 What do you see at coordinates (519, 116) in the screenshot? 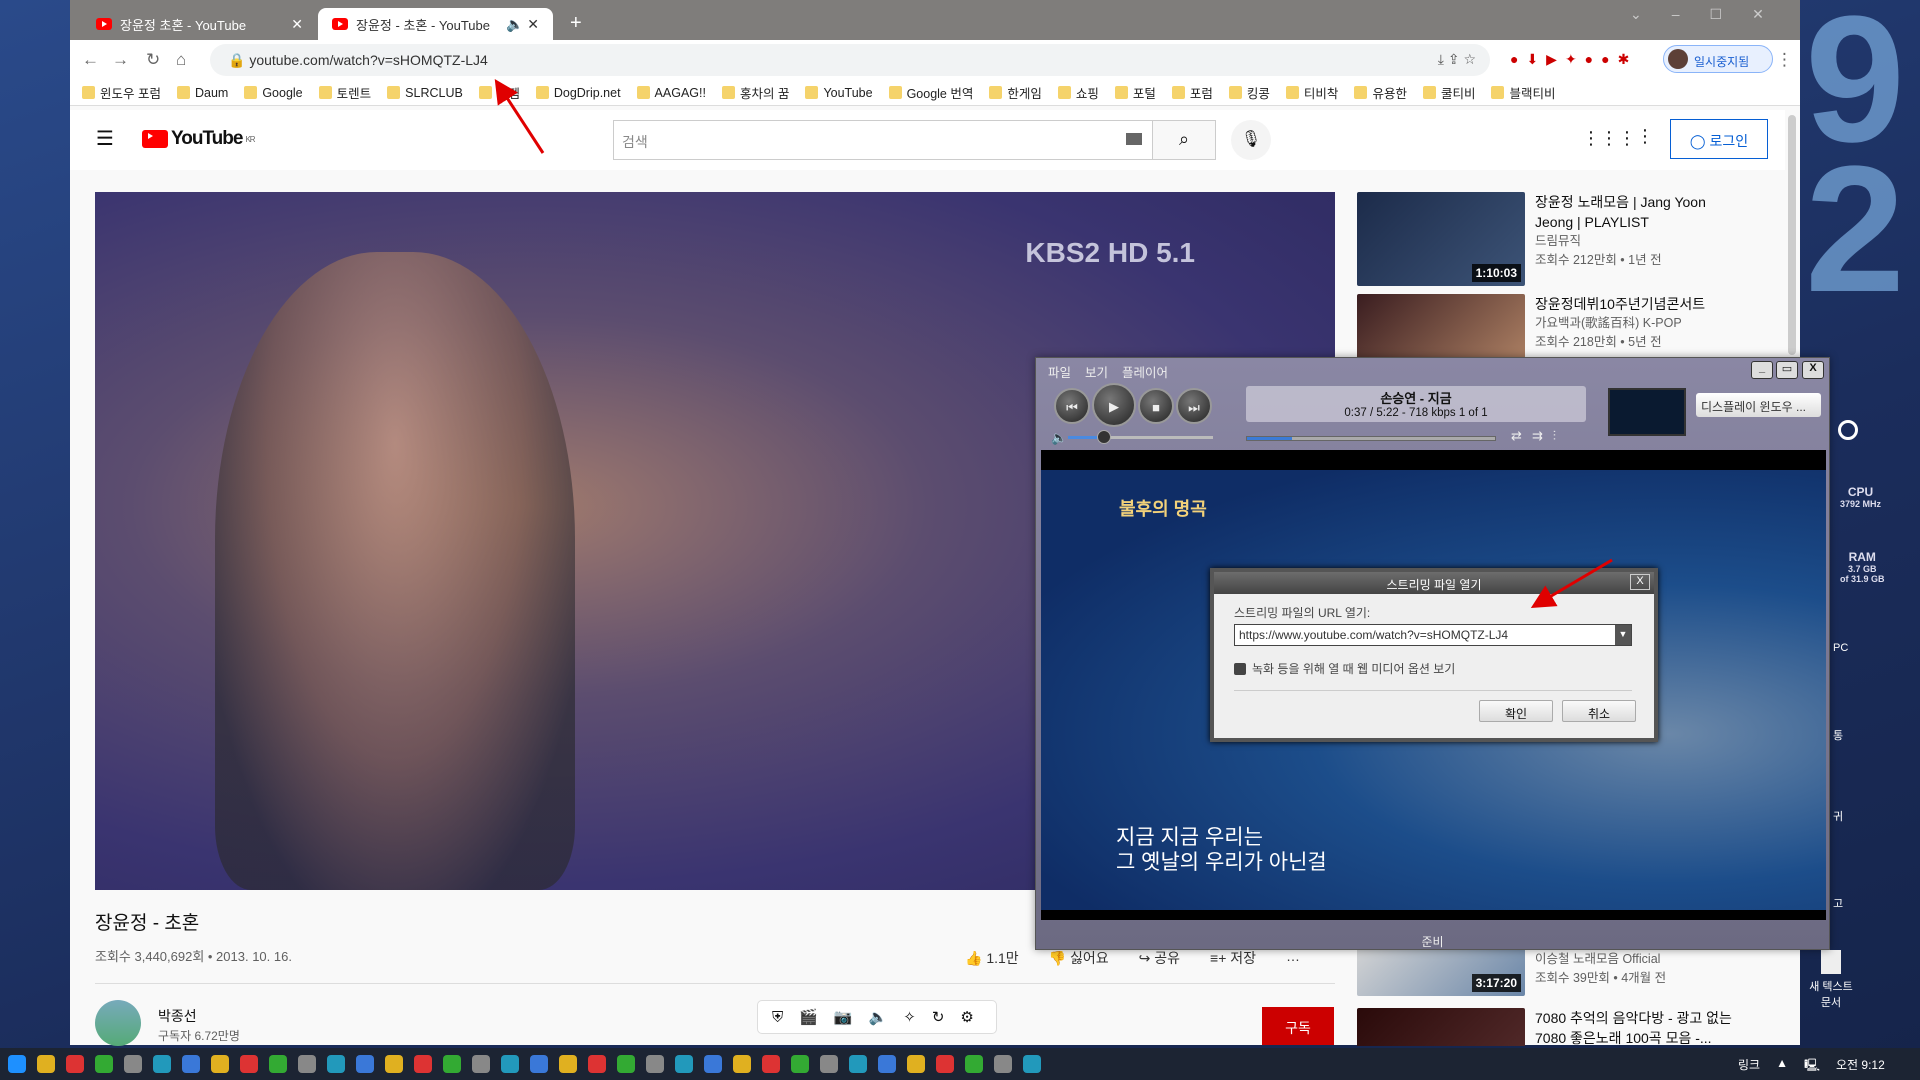
I see `arrow-to-url` at bounding box center [519, 116].